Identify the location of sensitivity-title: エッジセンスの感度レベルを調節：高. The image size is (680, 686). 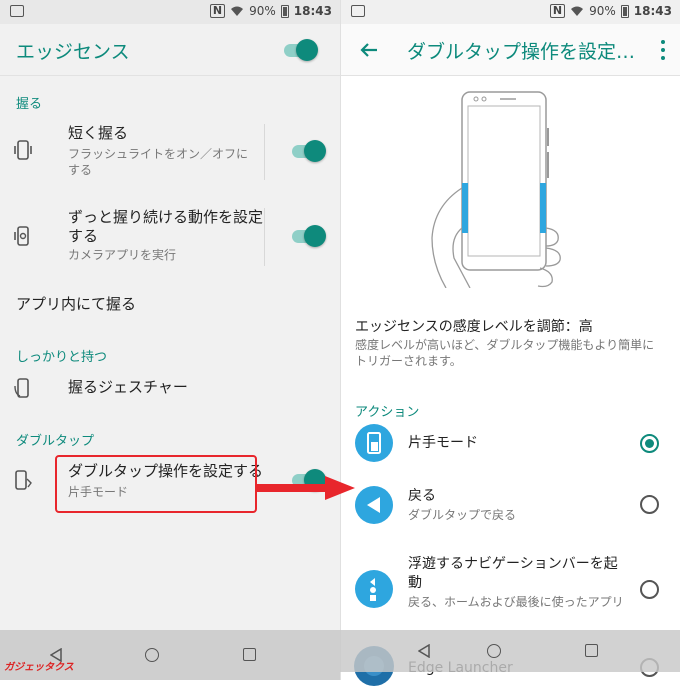
(474, 326).